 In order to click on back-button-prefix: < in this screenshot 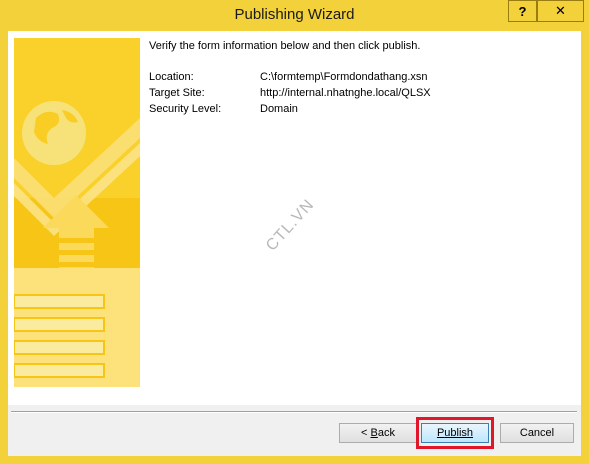, I will do `click(366, 433)`.